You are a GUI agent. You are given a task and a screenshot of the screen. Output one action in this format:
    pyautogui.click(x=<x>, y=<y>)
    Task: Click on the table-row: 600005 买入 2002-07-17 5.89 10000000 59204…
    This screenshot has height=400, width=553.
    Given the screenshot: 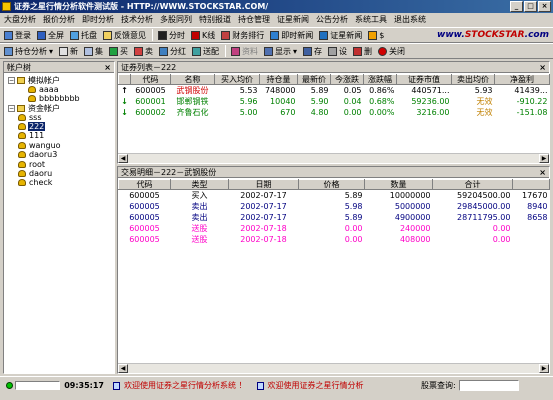 What is the action you would take?
    pyautogui.click(x=334, y=196)
    